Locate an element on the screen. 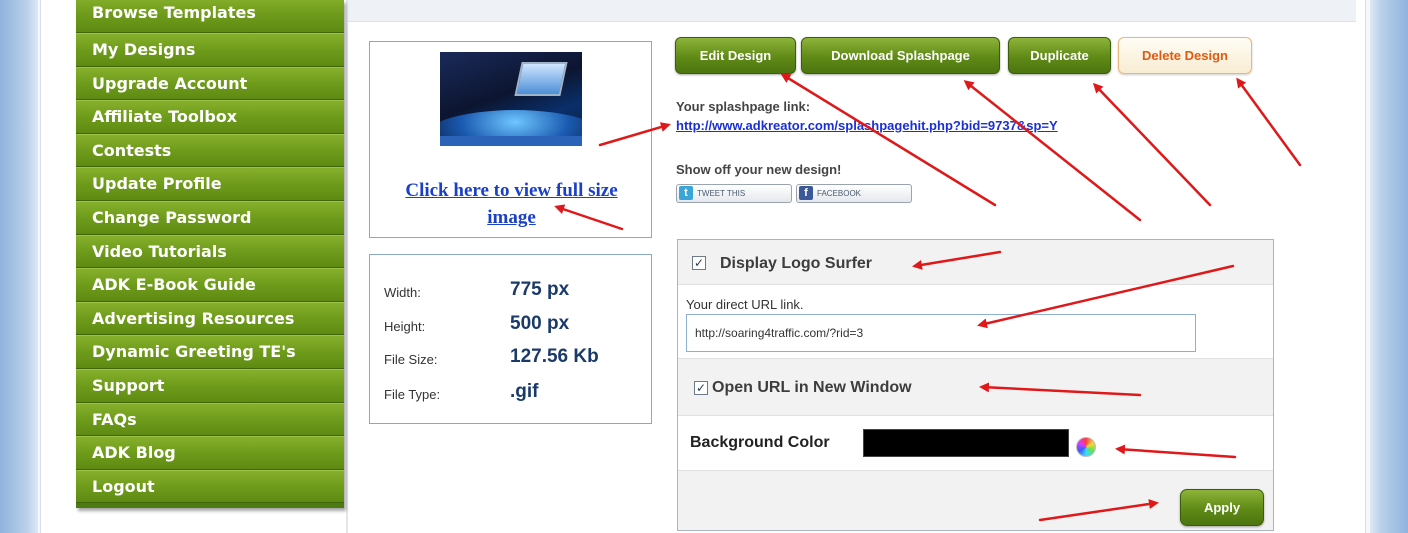  detail-row-filesize: File Size: 127.56 Kb is located at coordinates (514, 359).